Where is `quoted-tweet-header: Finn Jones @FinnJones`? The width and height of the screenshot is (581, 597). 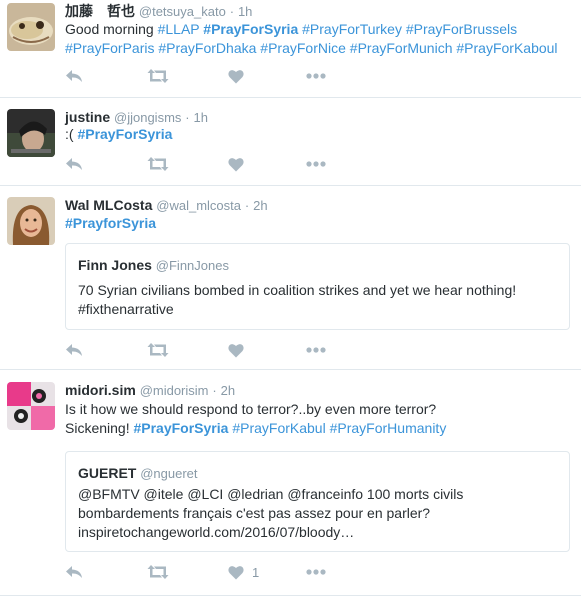
quoted-tweet-header: Finn Jones @FinnJones is located at coordinates (153, 265).